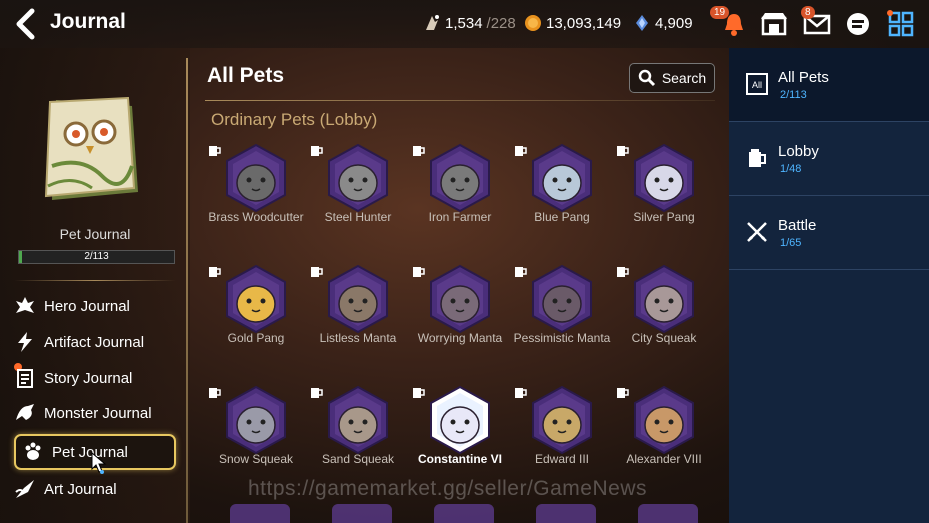 This screenshot has height=523, width=929. Describe the element at coordinates (642, 23) in the screenshot. I see `skystone-icon` at that location.